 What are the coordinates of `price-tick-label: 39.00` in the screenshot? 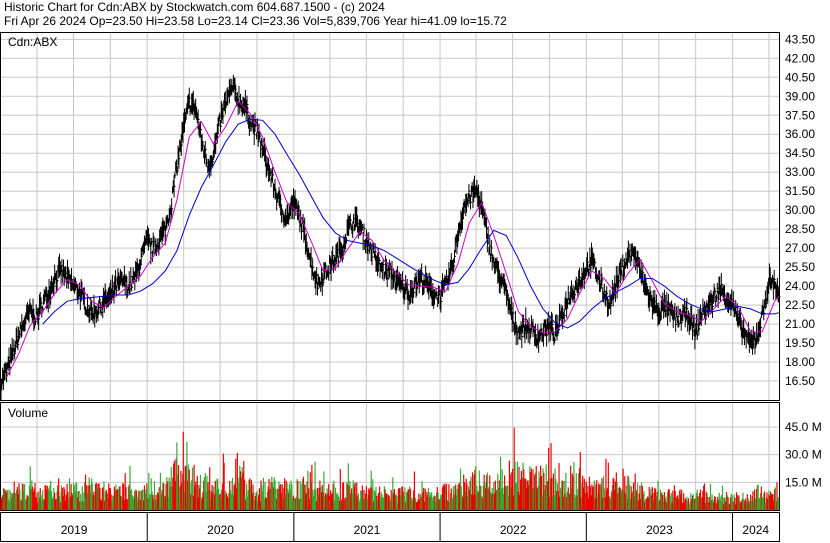 It's located at (800, 96).